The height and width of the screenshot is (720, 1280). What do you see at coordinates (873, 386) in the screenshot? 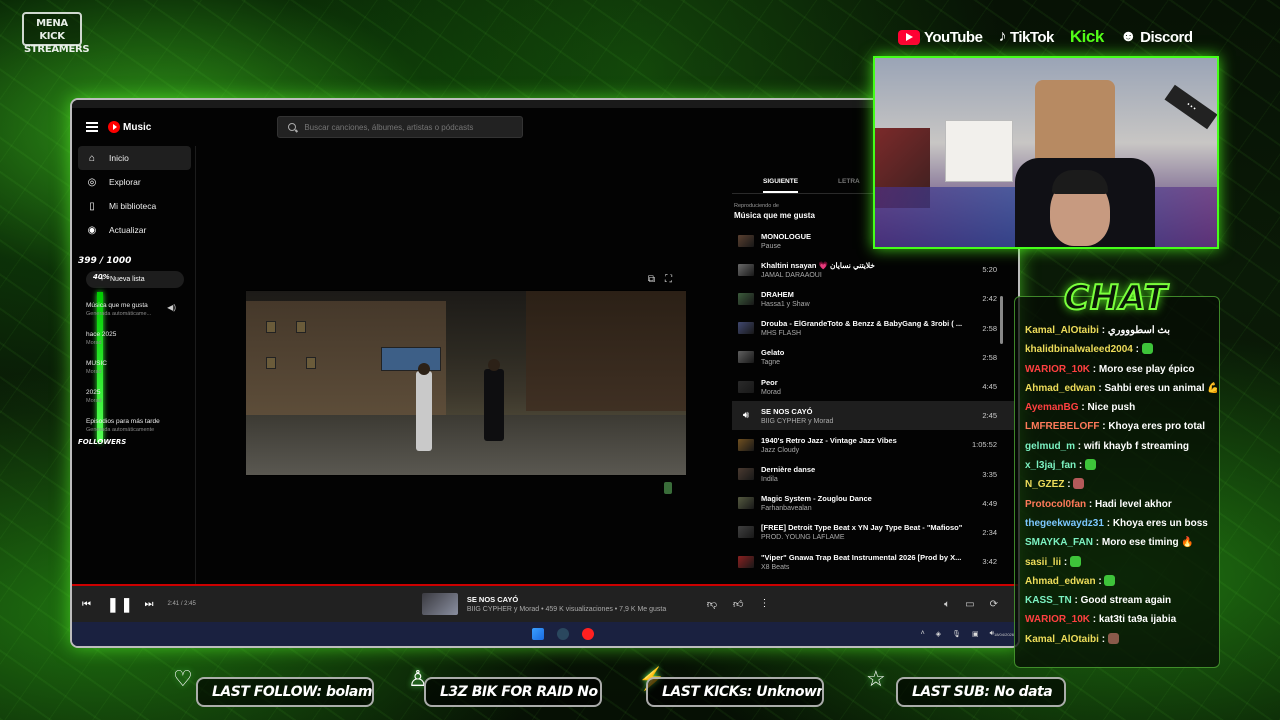
I see `queue-track: Peor Morad 4:45` at bounding box center [873, 386].